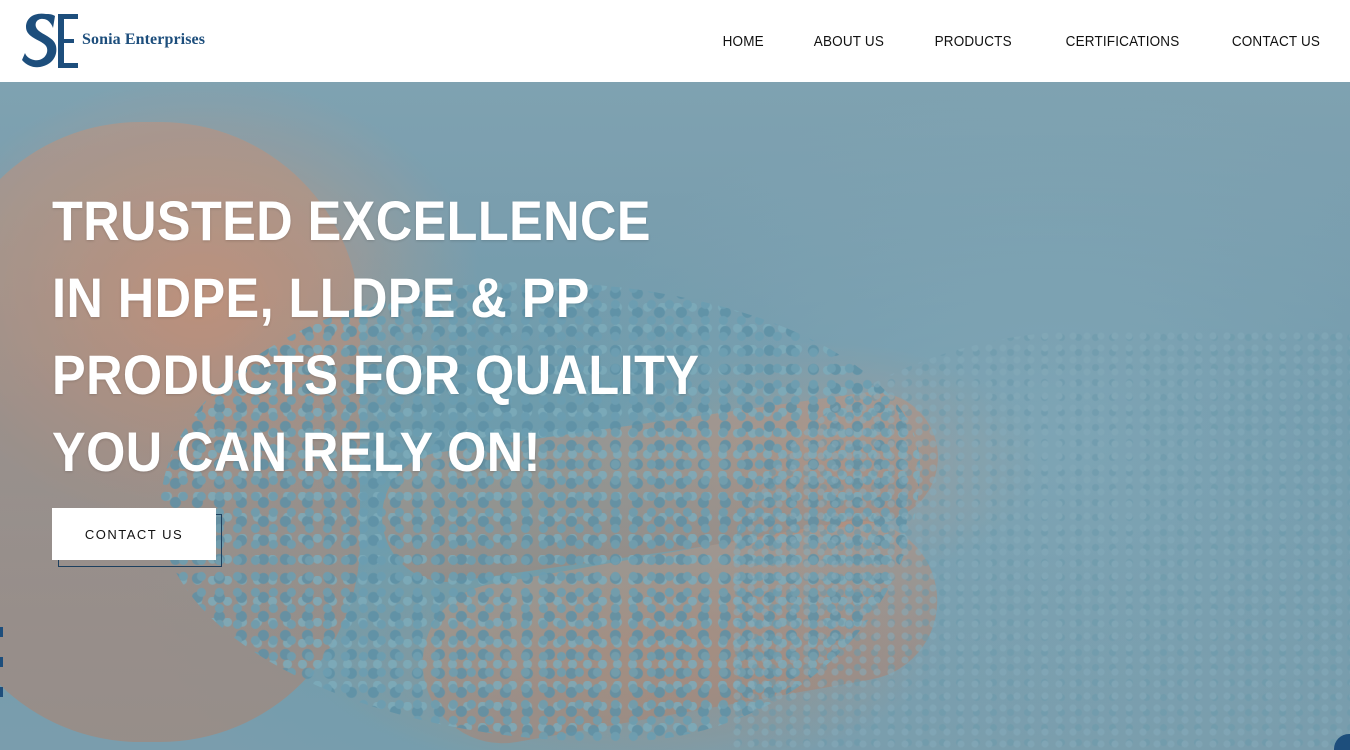  Describe the element at coordinates (351, 220) in the screenshot. I see `hero-title-line: TRUSTED EXCELLENCE` at that location.